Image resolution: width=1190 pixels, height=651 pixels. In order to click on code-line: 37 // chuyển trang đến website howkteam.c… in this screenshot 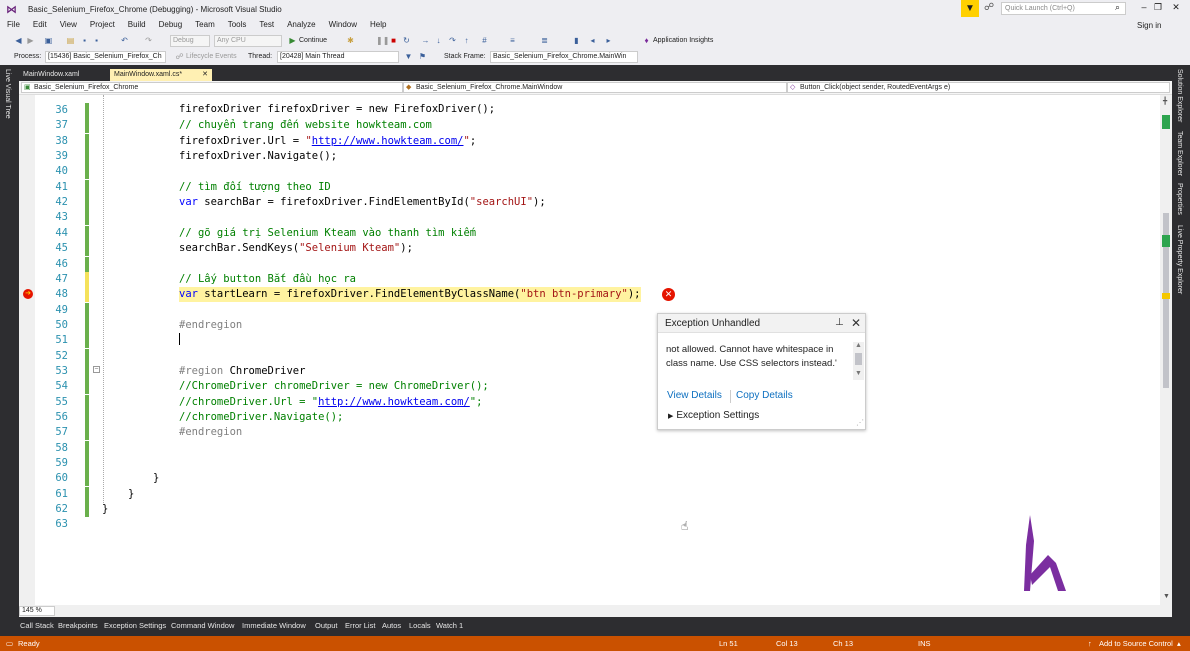, I will do `click(589, 126)`.